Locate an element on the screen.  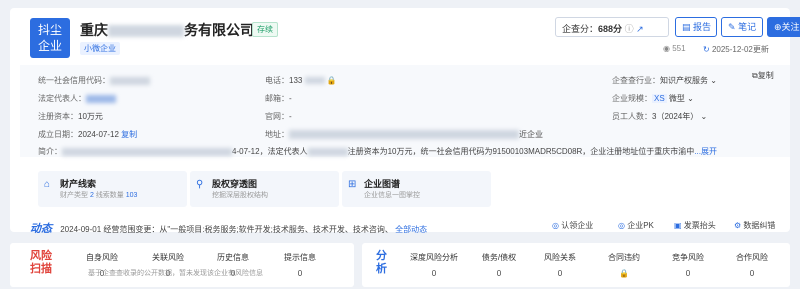
tile-title: 企业图谱 is located at coordinates (382, 184).